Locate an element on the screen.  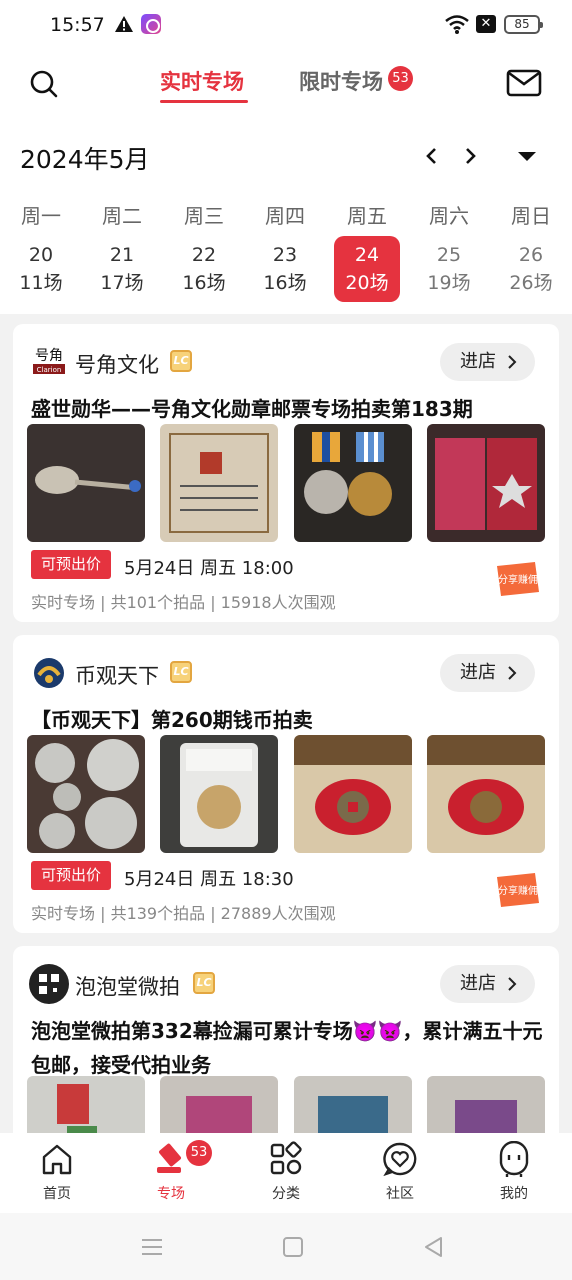
weekday-label: 周三 is located at coordinates (204, 216).